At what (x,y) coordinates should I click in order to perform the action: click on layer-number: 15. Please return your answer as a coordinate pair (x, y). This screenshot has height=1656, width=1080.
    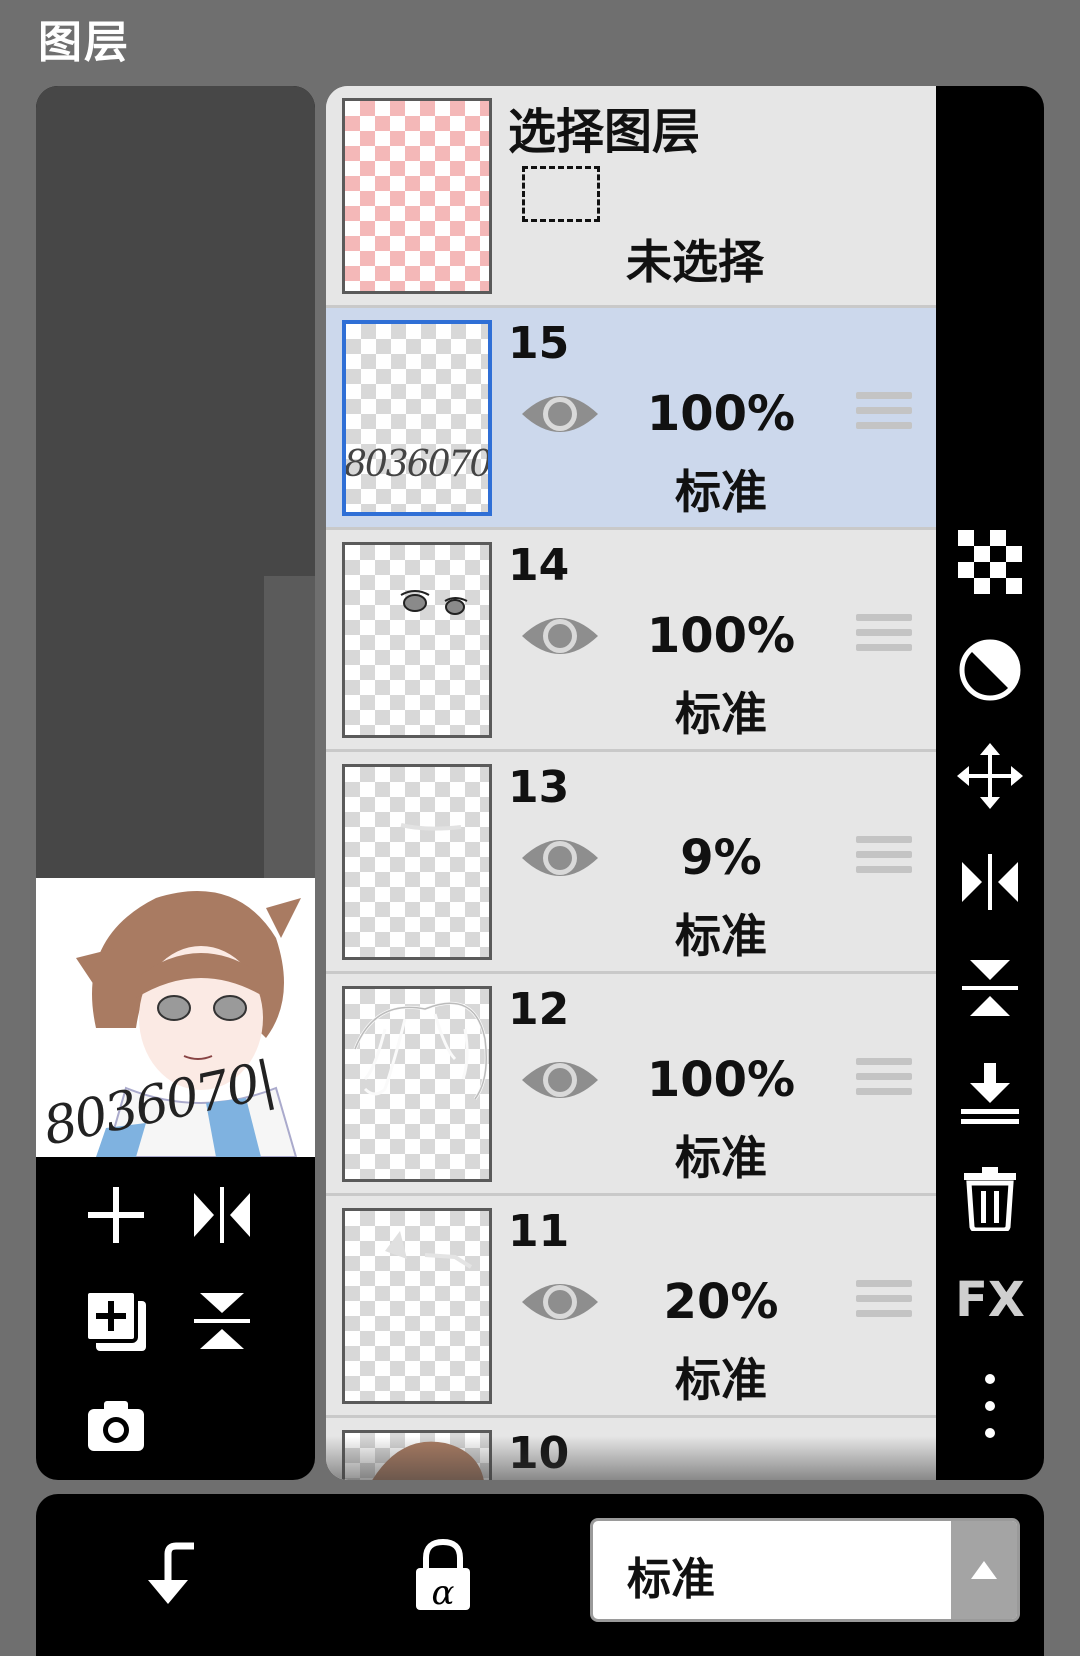
    Looking at the image, I should click on (539, 343).